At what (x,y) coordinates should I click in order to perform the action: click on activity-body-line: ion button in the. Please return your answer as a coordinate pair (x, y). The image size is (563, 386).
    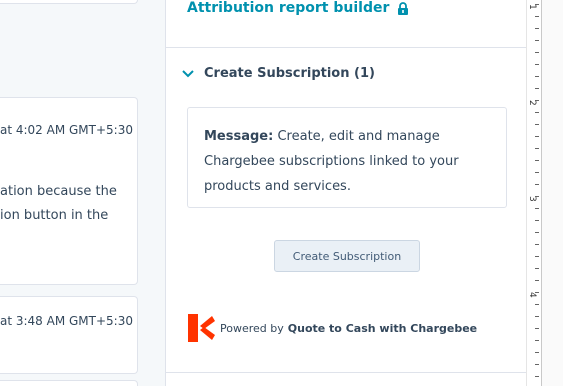
    Looking at the image, I should click on (54, 215).